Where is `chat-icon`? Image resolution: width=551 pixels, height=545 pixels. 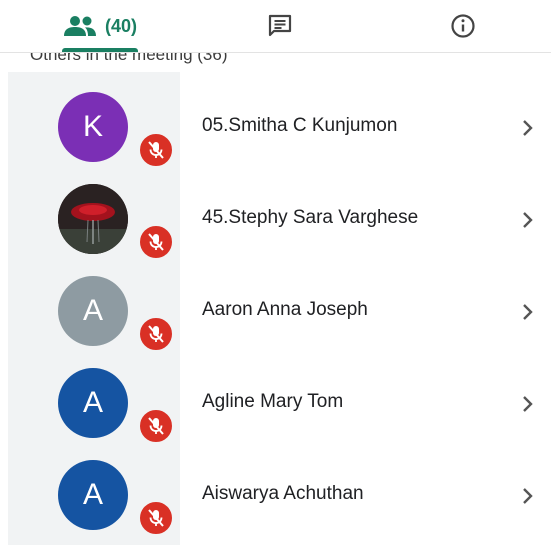 chat-icon is located at coordinates (280, 25).